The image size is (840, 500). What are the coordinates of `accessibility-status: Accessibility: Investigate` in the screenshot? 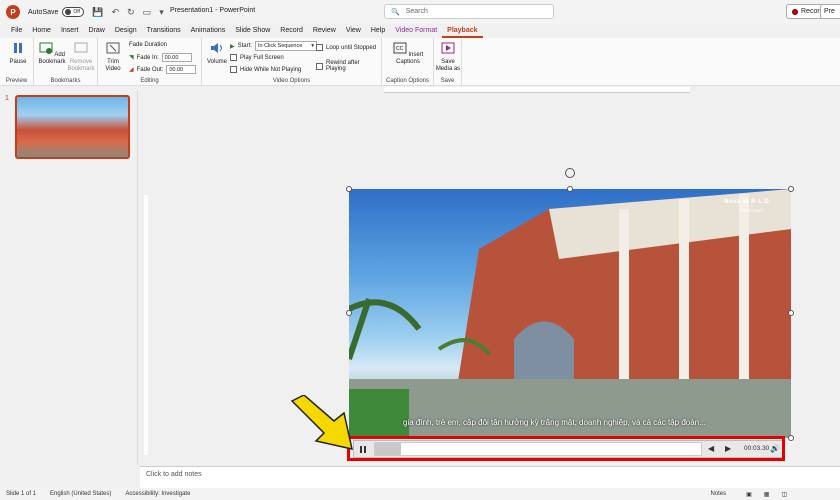 It's located at (157, 494).